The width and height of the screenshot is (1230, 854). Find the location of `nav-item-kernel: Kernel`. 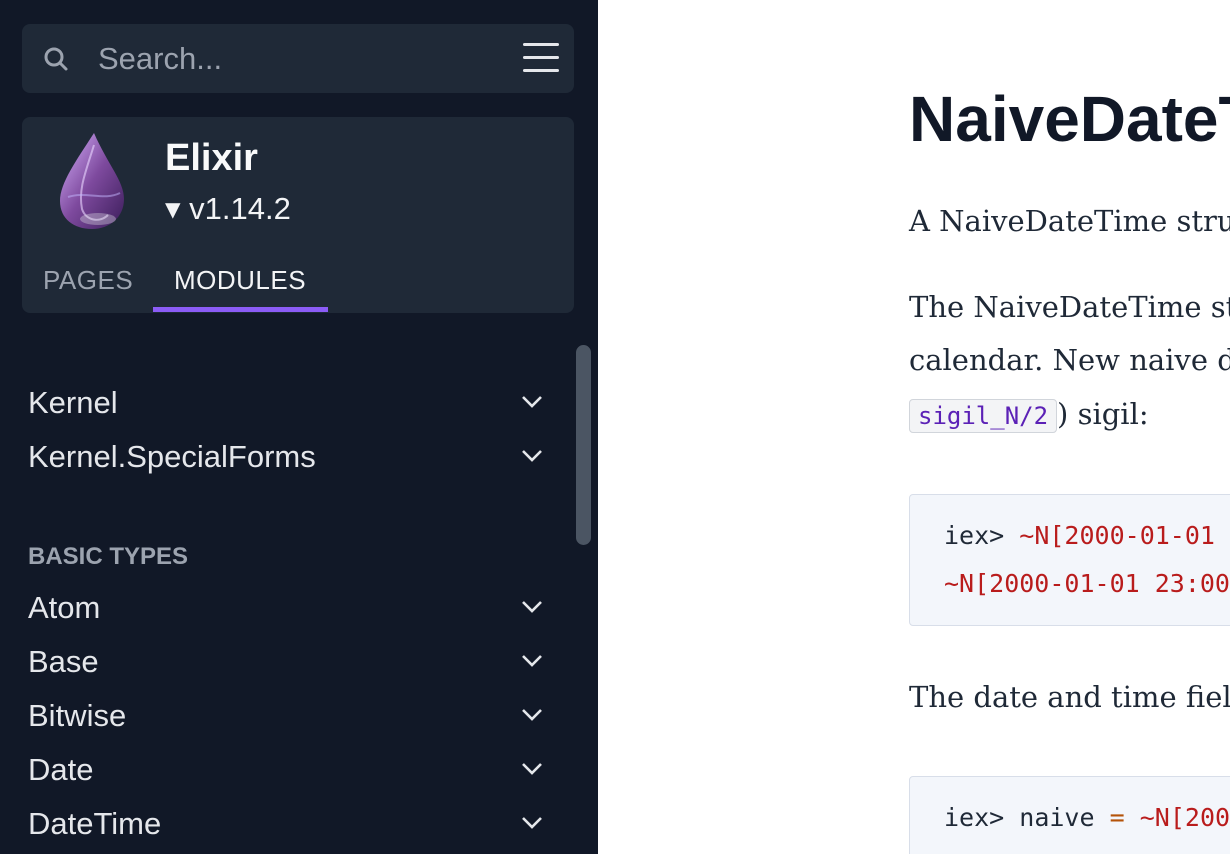

nav-item-kernel: Kernel is located at coordinates (293, 405).